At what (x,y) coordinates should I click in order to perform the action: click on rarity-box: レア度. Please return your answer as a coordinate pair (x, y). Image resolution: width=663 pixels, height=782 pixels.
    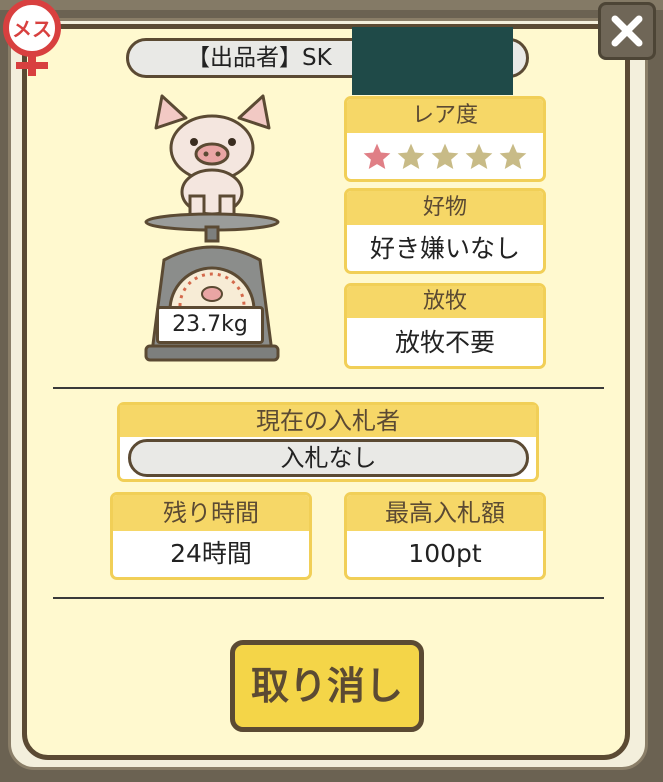
    Looking at the image, I should click on (445, 139).